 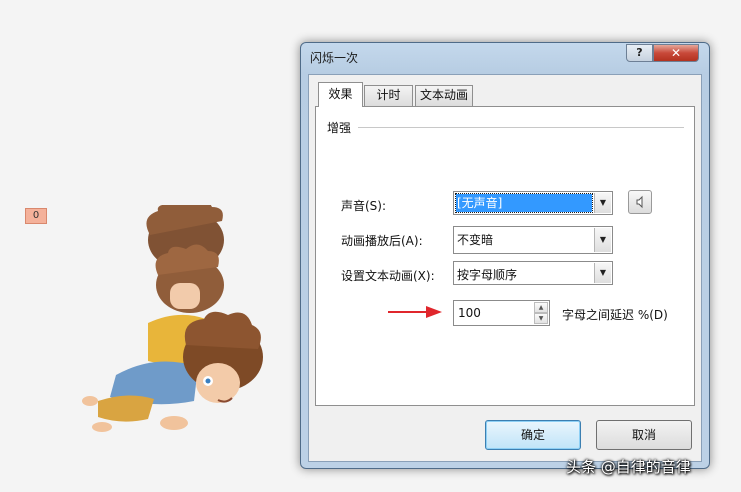 I want to click on delay-value: 100, so click(x=469, y=313).